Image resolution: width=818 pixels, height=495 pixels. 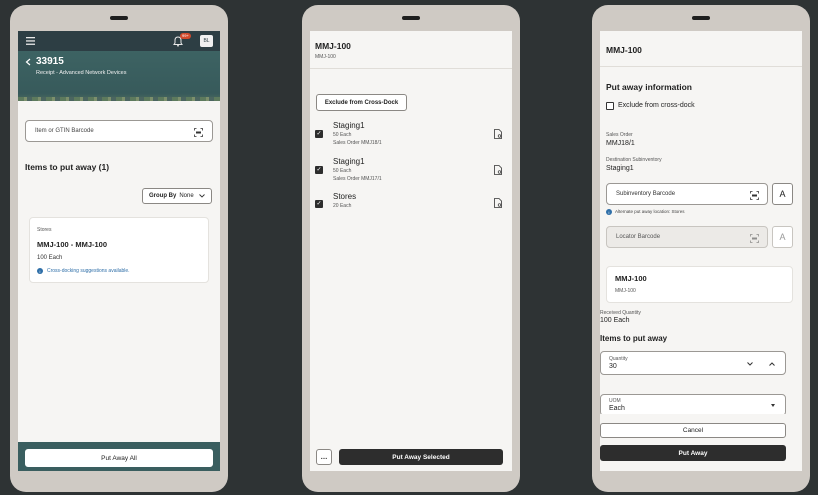 What do you see at coordinates (687, 194) in the screenshot?
I see `subinventory-barcode-input: Subinventory Barcode` at bounding box center [687, 194].